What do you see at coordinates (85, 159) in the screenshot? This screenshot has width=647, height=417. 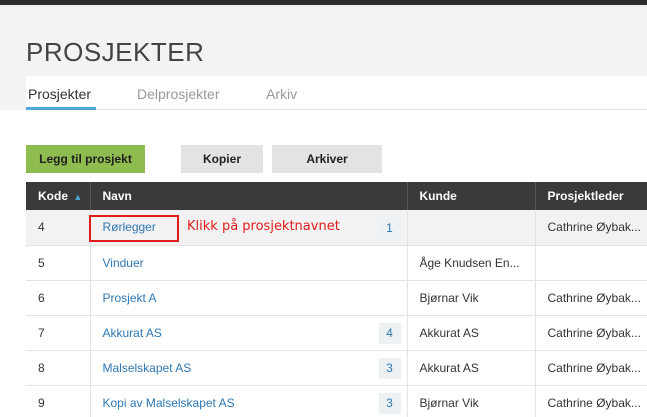 I see `add-project-button: Legg til prosjekt` at bounding box center [85, 159].